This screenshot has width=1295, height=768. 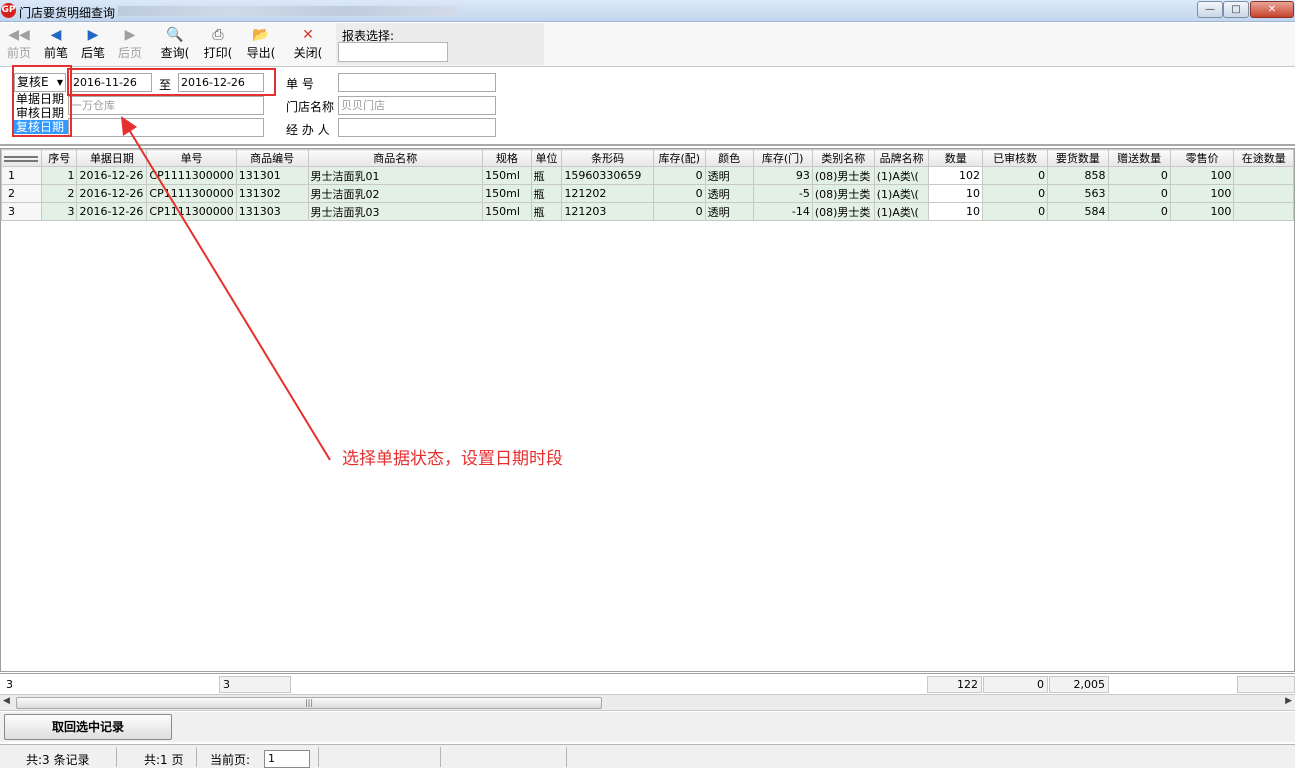 What do you see at coordinates (607, 175) in the screenshot?
I see `cell-barcode: 15960330659` at bounding box center [607, 175].